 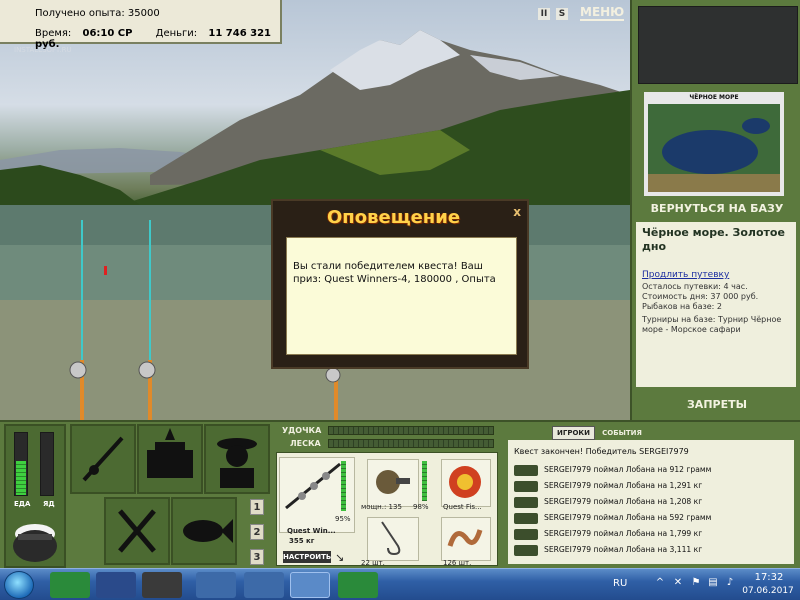 What do you see at coordinates (216, 585) in the screenshot?
I see `taskbar-folder-icon` at bounding box center [216, 585].